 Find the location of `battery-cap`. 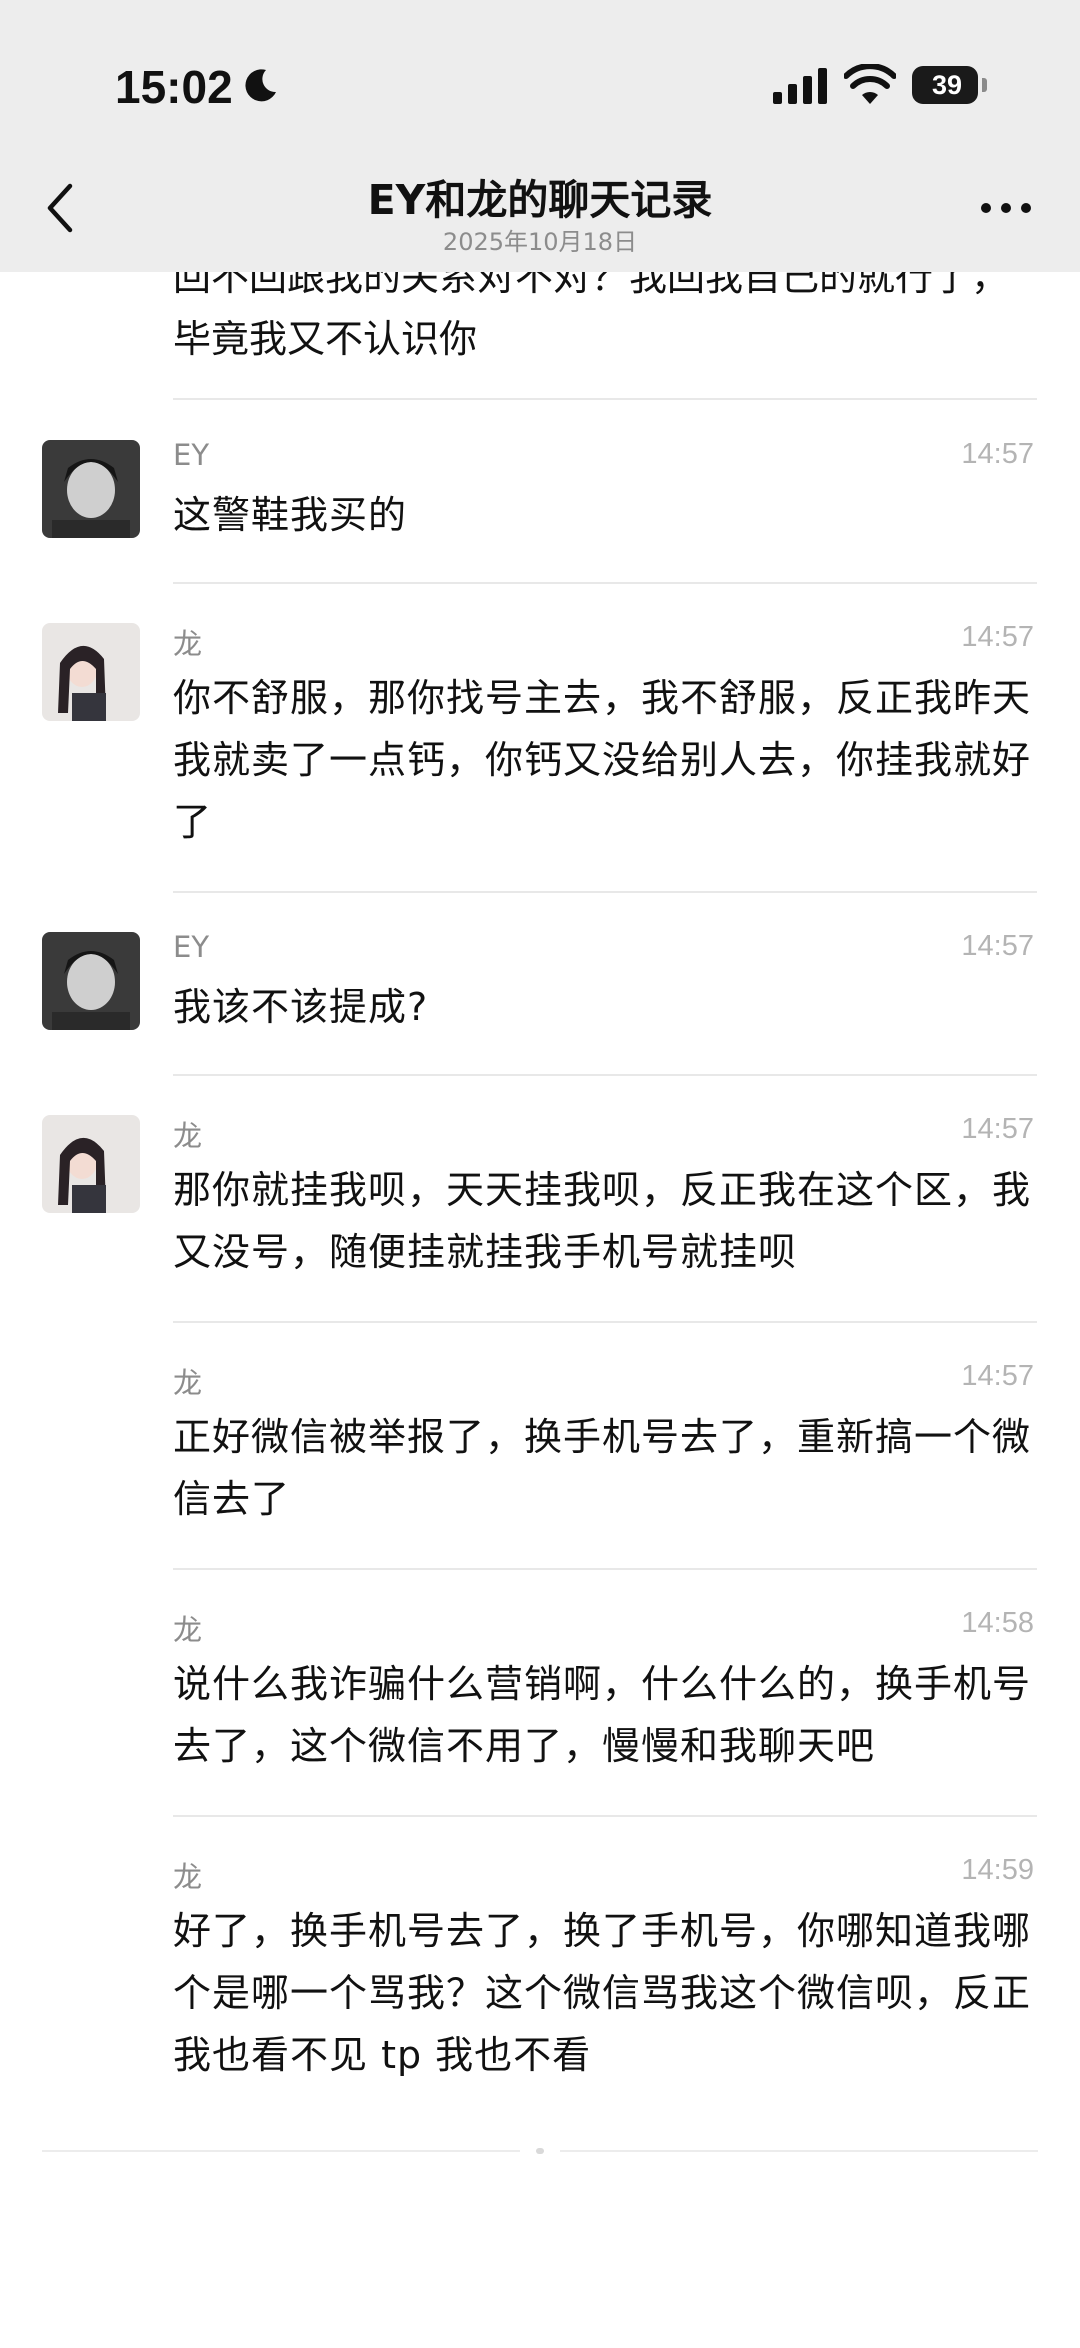

battery-cap is located at coordinates (984, 85).